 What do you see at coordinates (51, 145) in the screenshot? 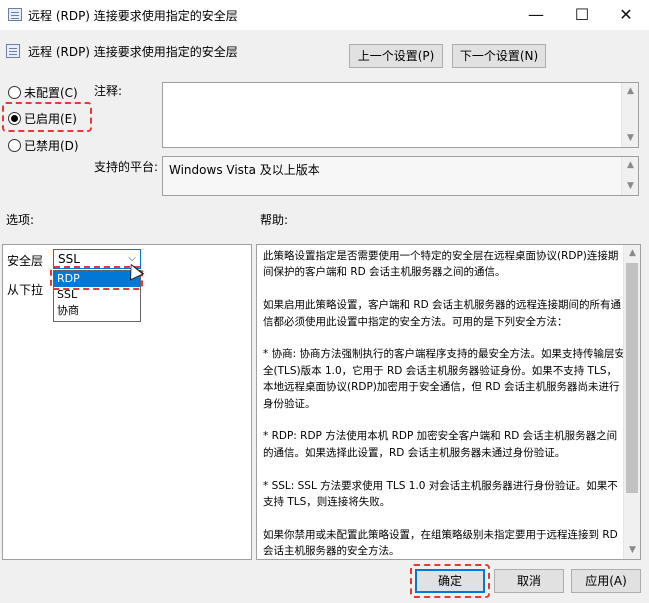
I see `radio-label: 已禁用(D)` at bounding box center [51, 145].